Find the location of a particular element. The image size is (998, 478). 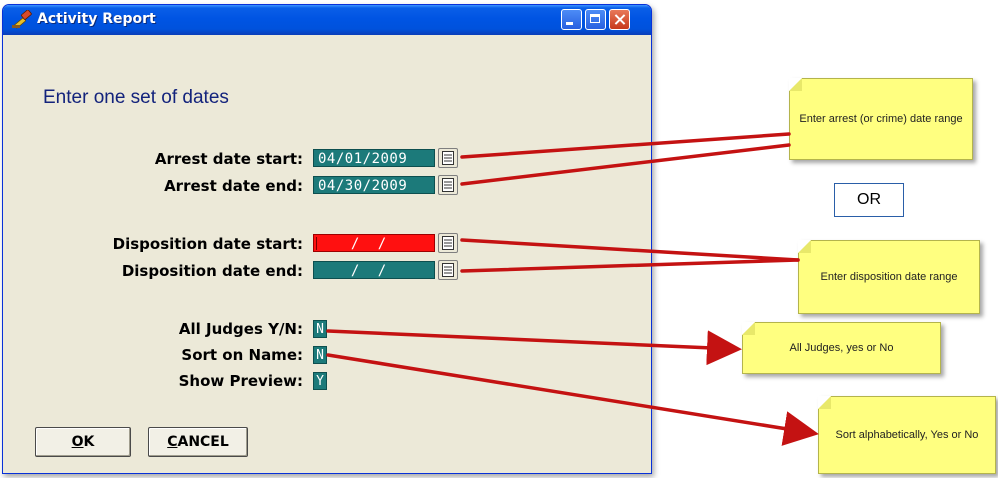

arrest-start-calendar-button is located at coordinates (448, 158).